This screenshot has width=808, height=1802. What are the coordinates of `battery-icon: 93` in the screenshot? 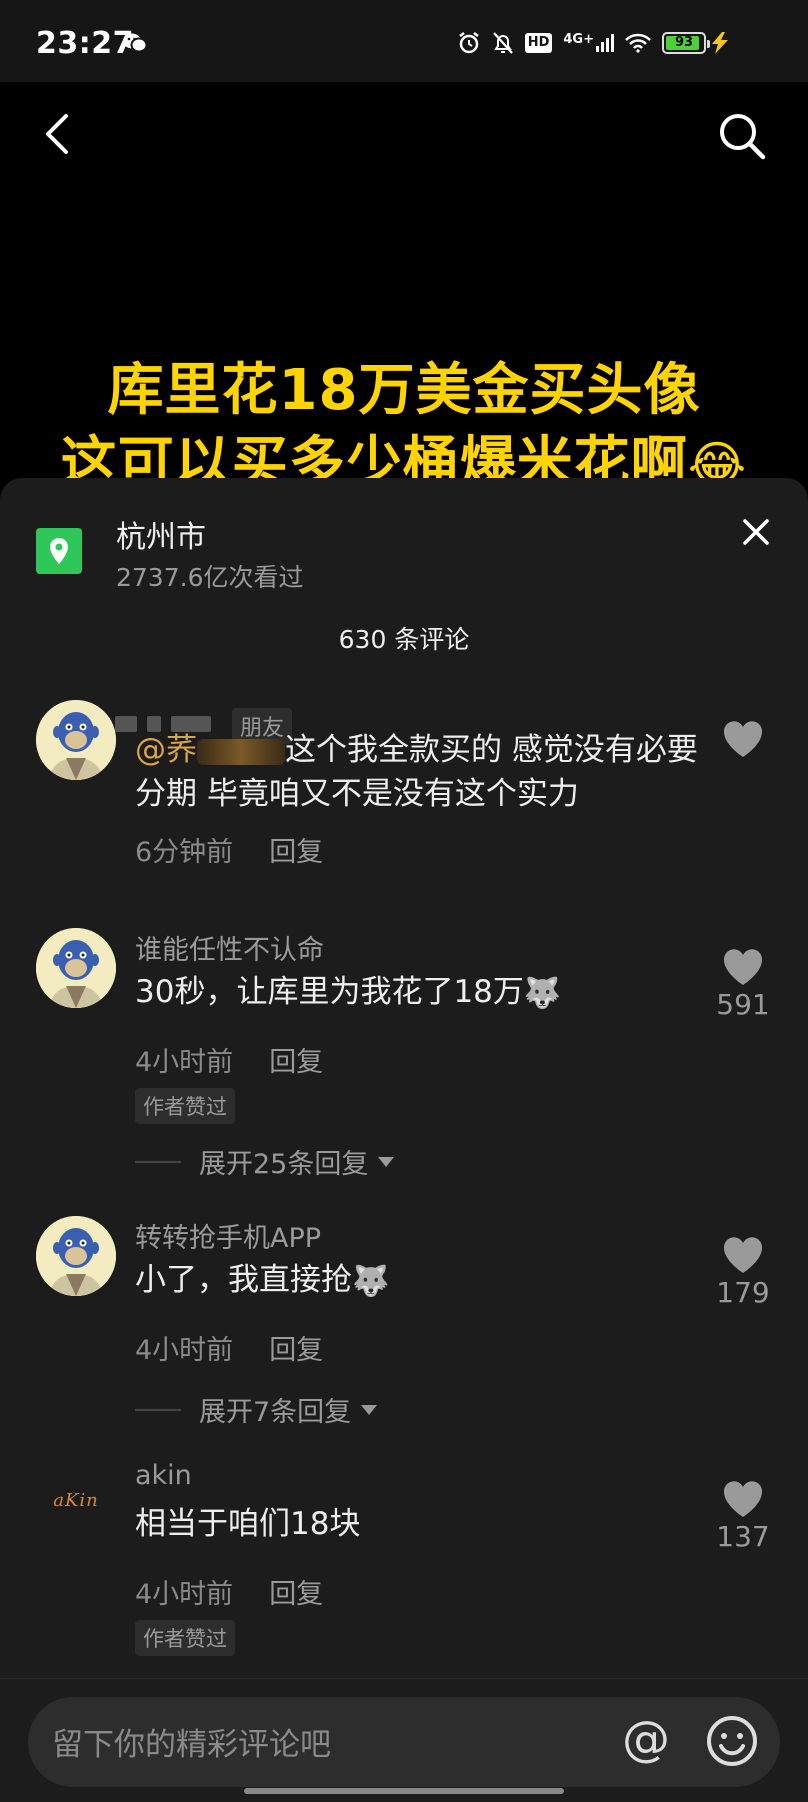 It's located at (686, 43).